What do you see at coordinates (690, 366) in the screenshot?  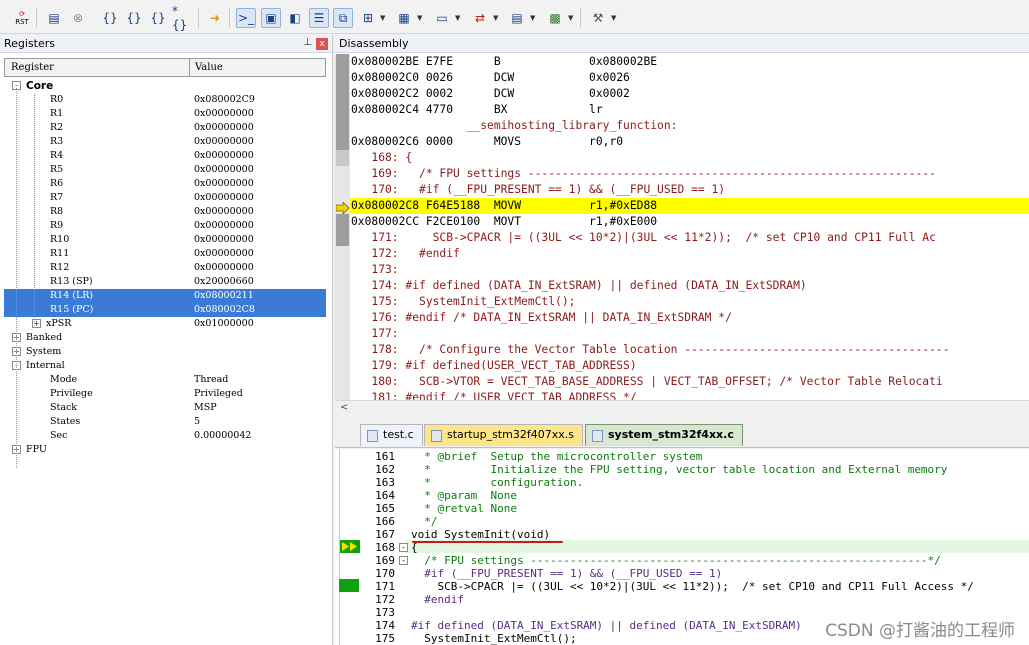 I see `disassembly-source-line: 179: #if defined(USER_VECT_TAB_ADDRESS)` at bounding box center [690, 366].